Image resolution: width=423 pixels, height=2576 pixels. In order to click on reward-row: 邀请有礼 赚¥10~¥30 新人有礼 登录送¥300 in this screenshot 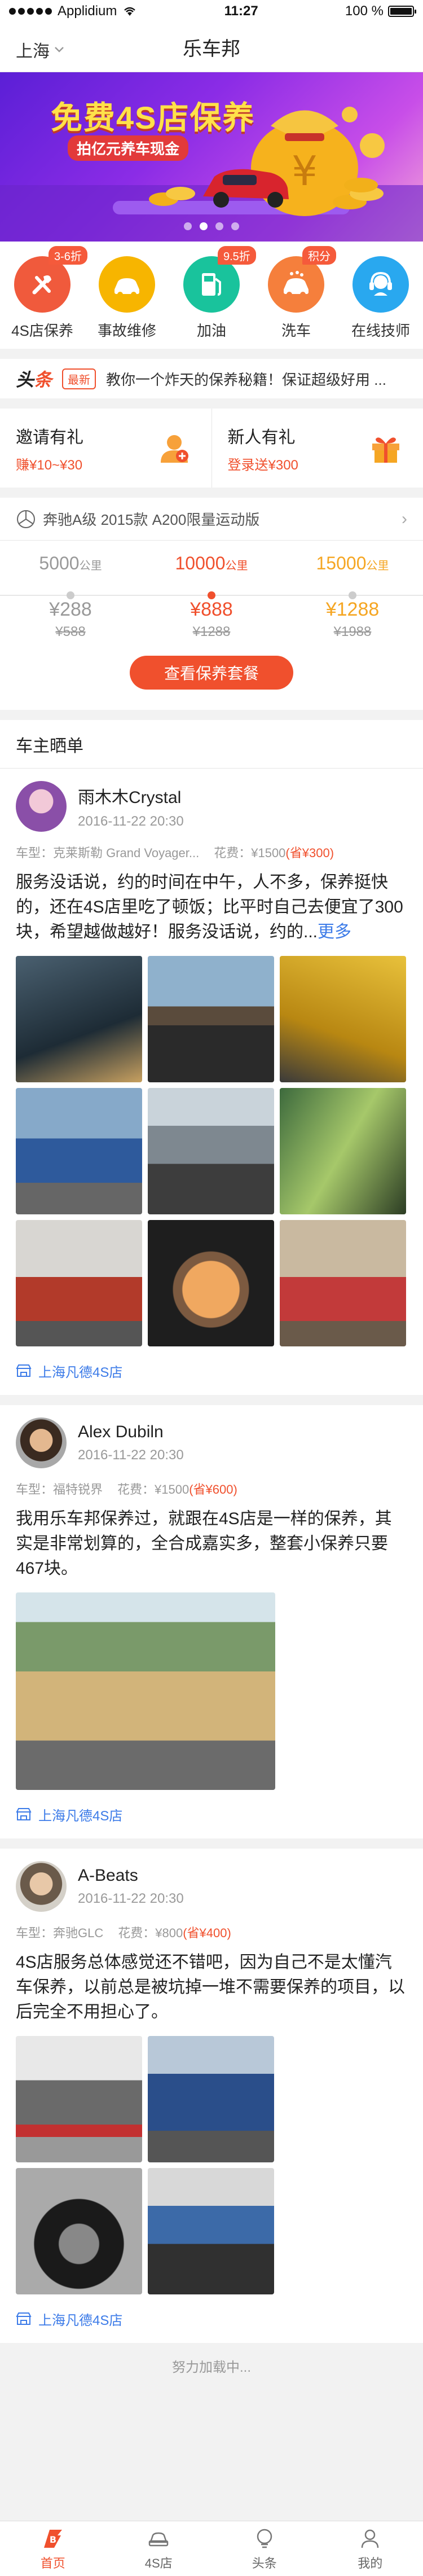, I will do `click(211, 448)`.